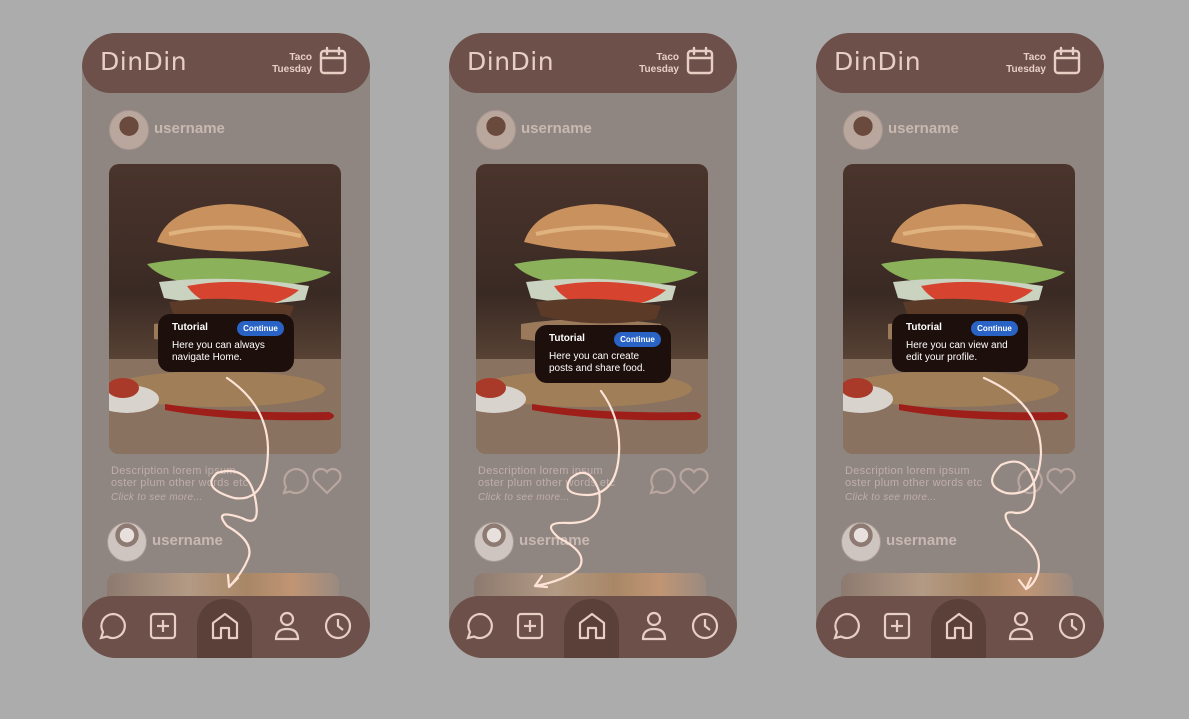 The width and height of the screenshot is (1189, 719). I want to click on tutorial-text: Here you can always navigate Home., so click(218, 351).